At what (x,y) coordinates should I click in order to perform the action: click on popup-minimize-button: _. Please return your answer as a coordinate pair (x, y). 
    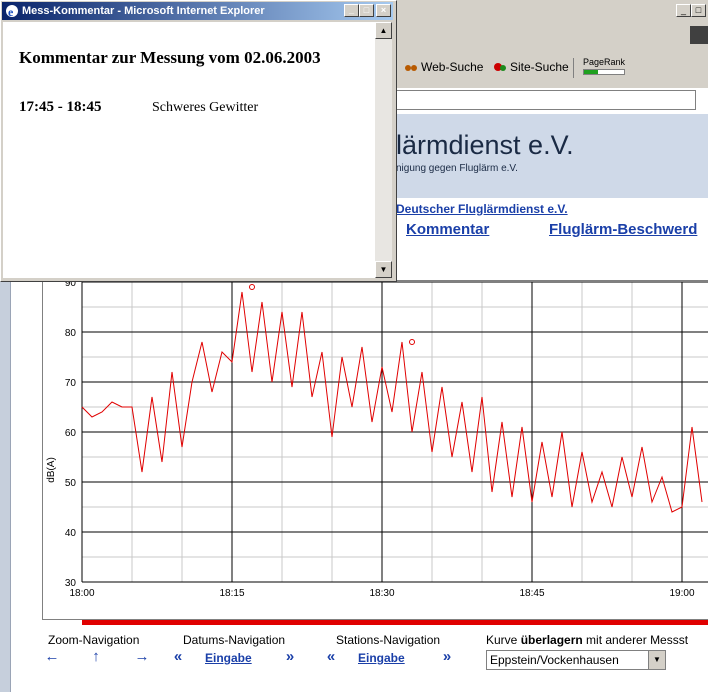
    Looking at the image, I should click on (351, 10).